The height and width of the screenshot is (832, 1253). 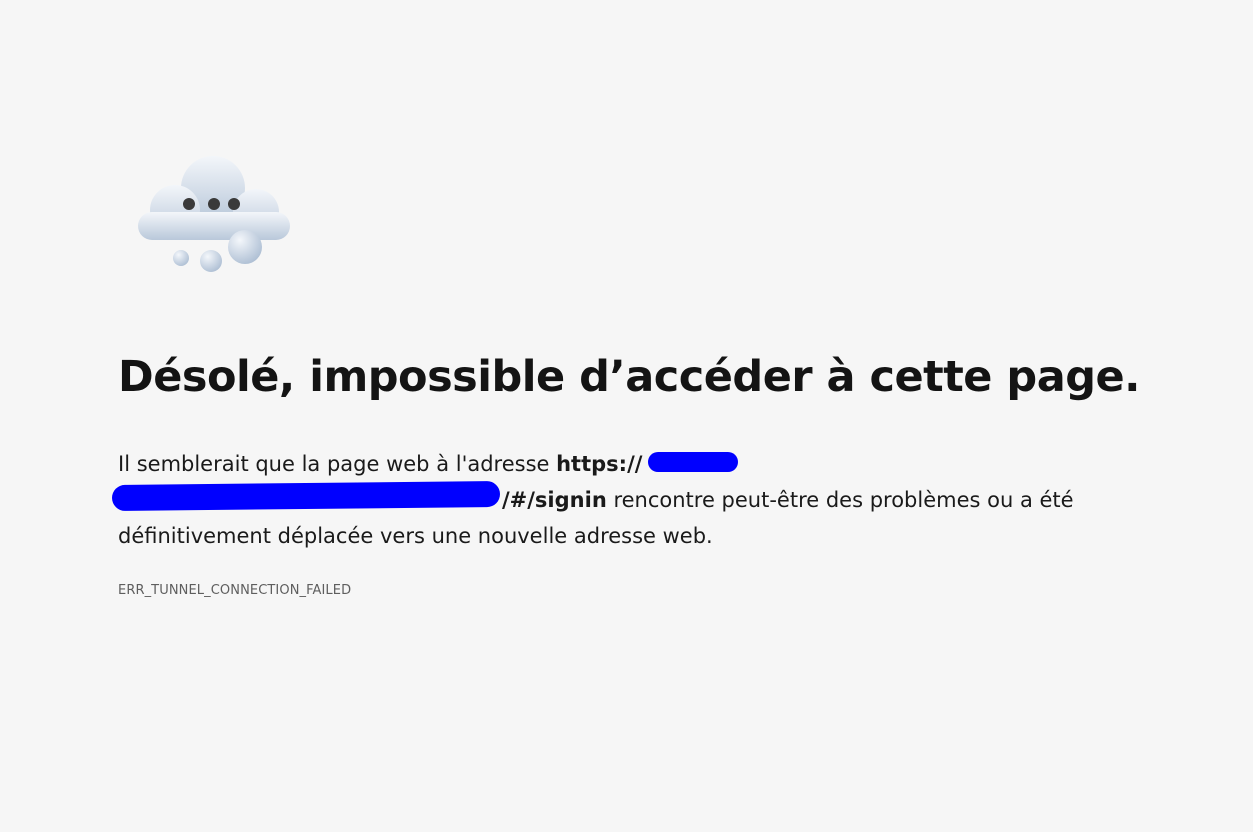 What do you see at coordinates (599, 464) in the screenshot?
I see `url-start: https://` at bounding box center [599, 464].